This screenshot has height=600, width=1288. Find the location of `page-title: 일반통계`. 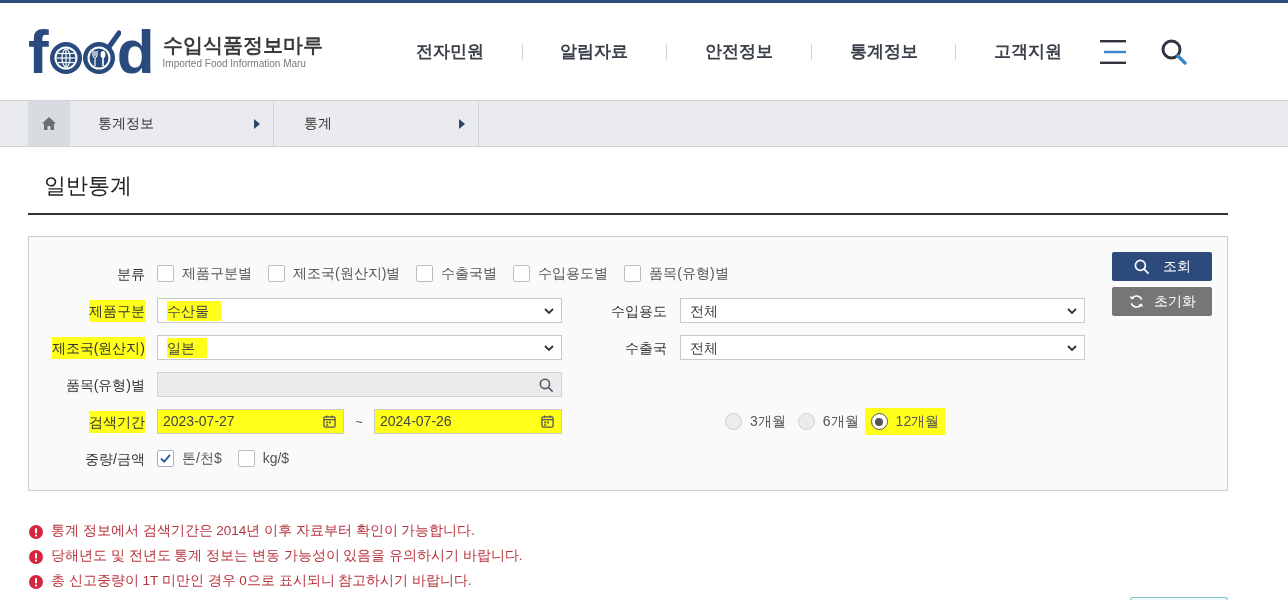

page-title: 일반통계 is located at coordinates (88, 186).